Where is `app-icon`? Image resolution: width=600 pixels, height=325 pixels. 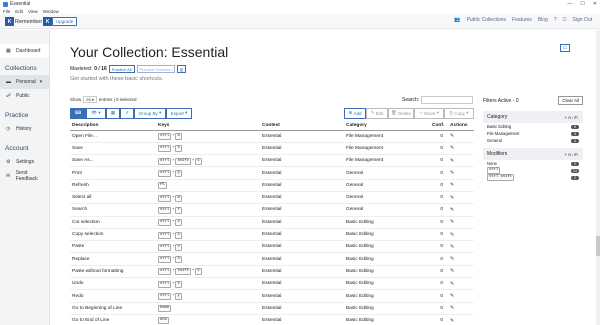
app-icon is located at coordinates (5, 4).